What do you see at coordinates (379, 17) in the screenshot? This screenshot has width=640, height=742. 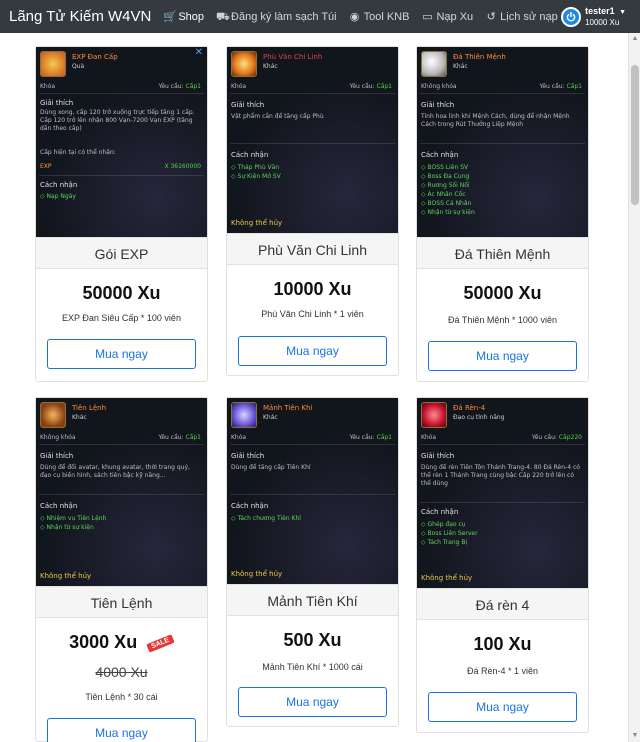 I see `nav-tool-knb: ◉ Tool KNB` at bounding box center [379, 17].